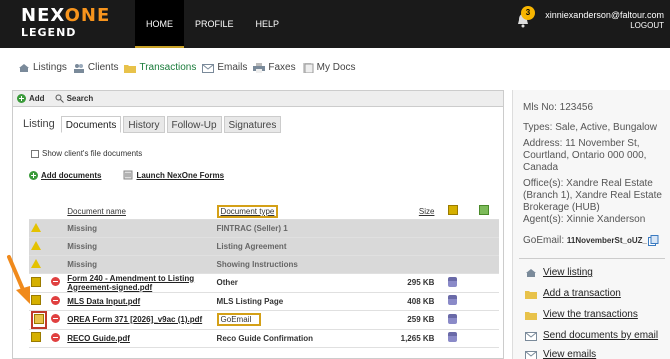 The image size is (670, 359). What do you see at coordinates (573, 293) in the screenshot?
I see `add-transaction-link: Add a transaction` at bounding box center [573, 293].